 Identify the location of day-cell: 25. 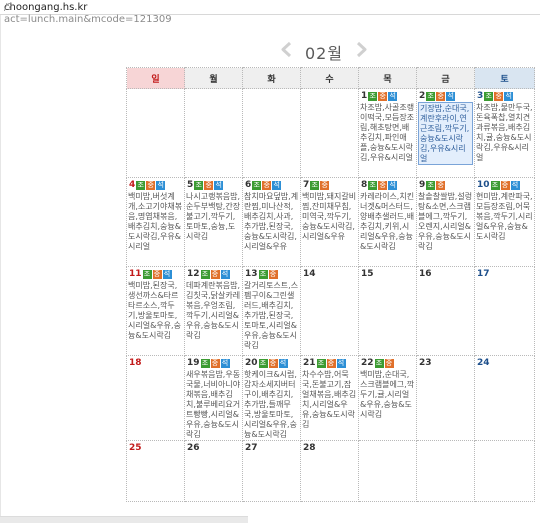
(155, 471).